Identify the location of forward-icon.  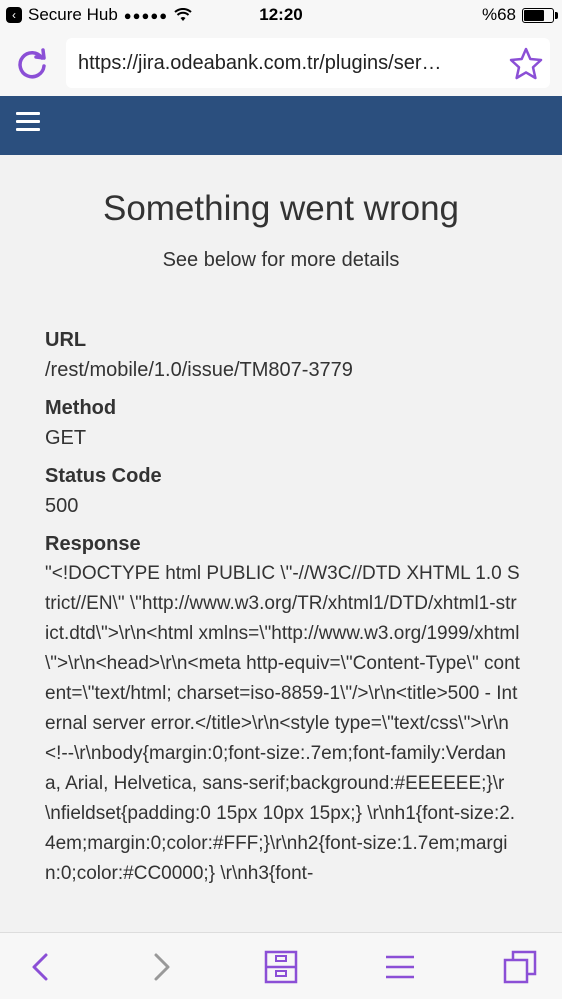
(160, 967).